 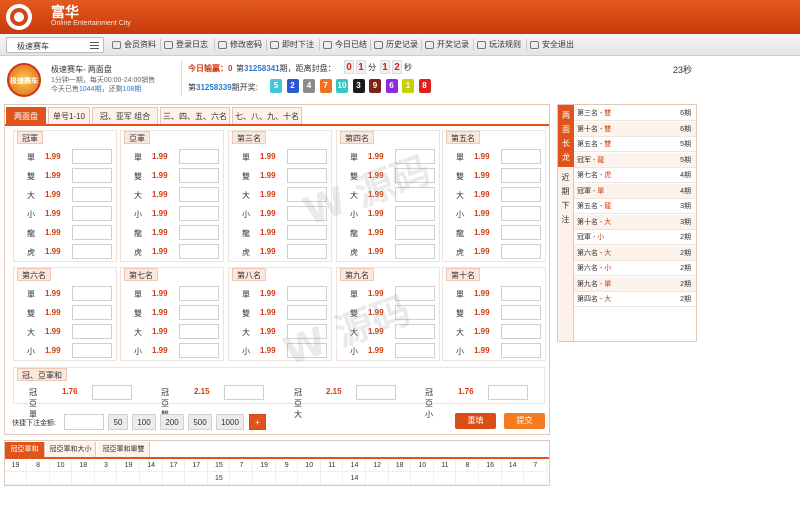 I want to click on nav-separator, so click(x=421, y=45).